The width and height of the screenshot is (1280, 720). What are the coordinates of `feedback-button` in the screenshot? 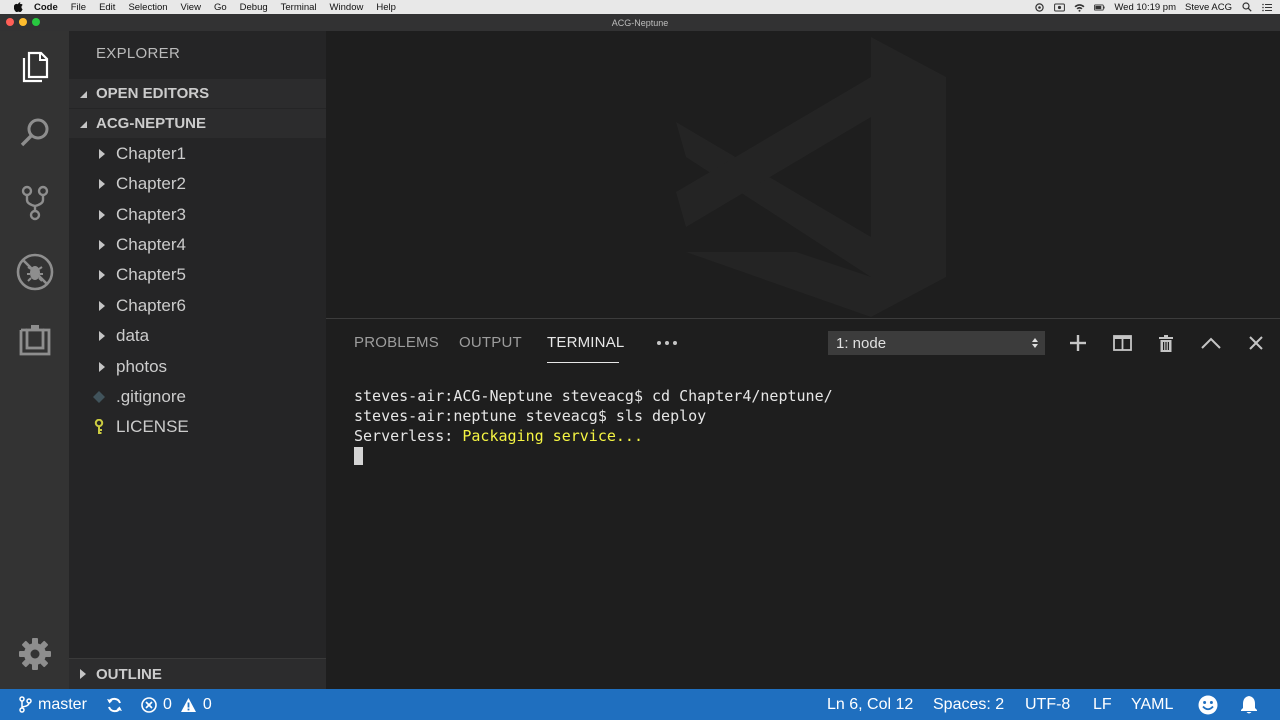 It's located at (1208, 704).